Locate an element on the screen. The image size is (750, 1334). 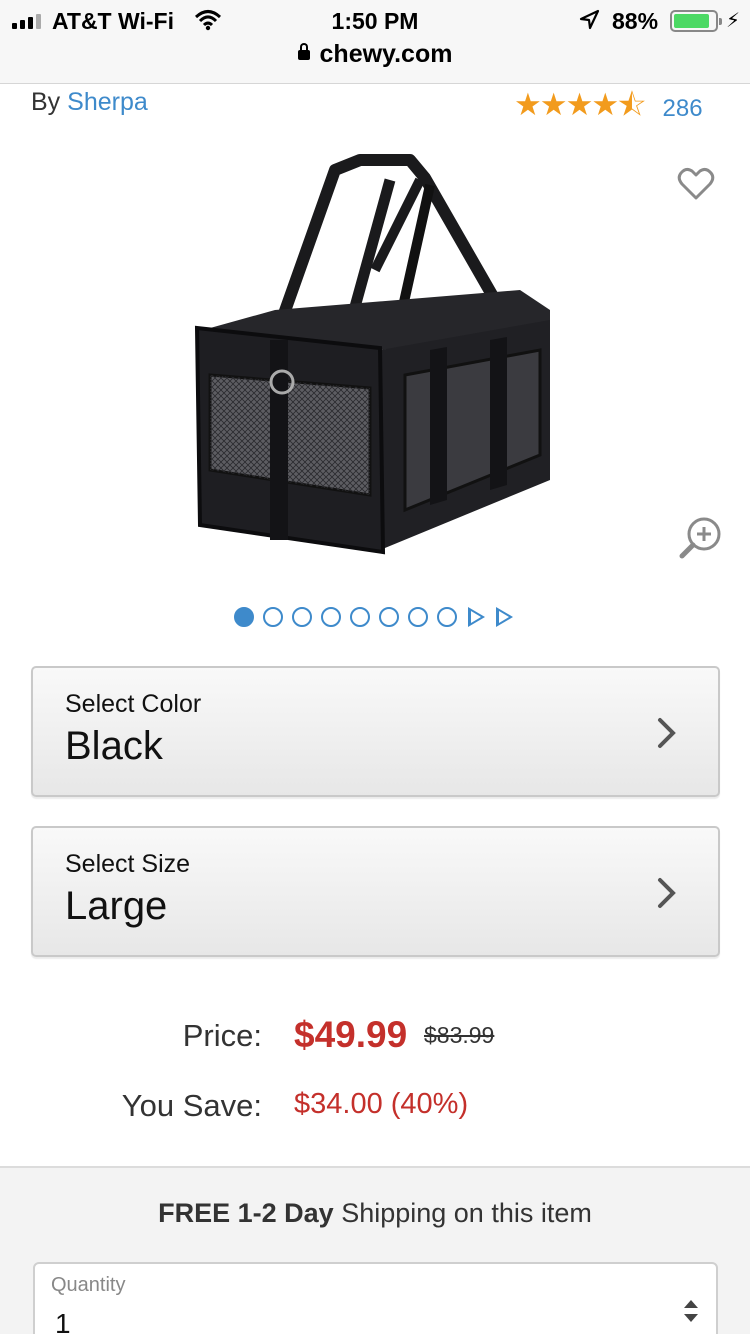
star-rating-icon: ★★★★⯪ is located at coordinates (580, 104).